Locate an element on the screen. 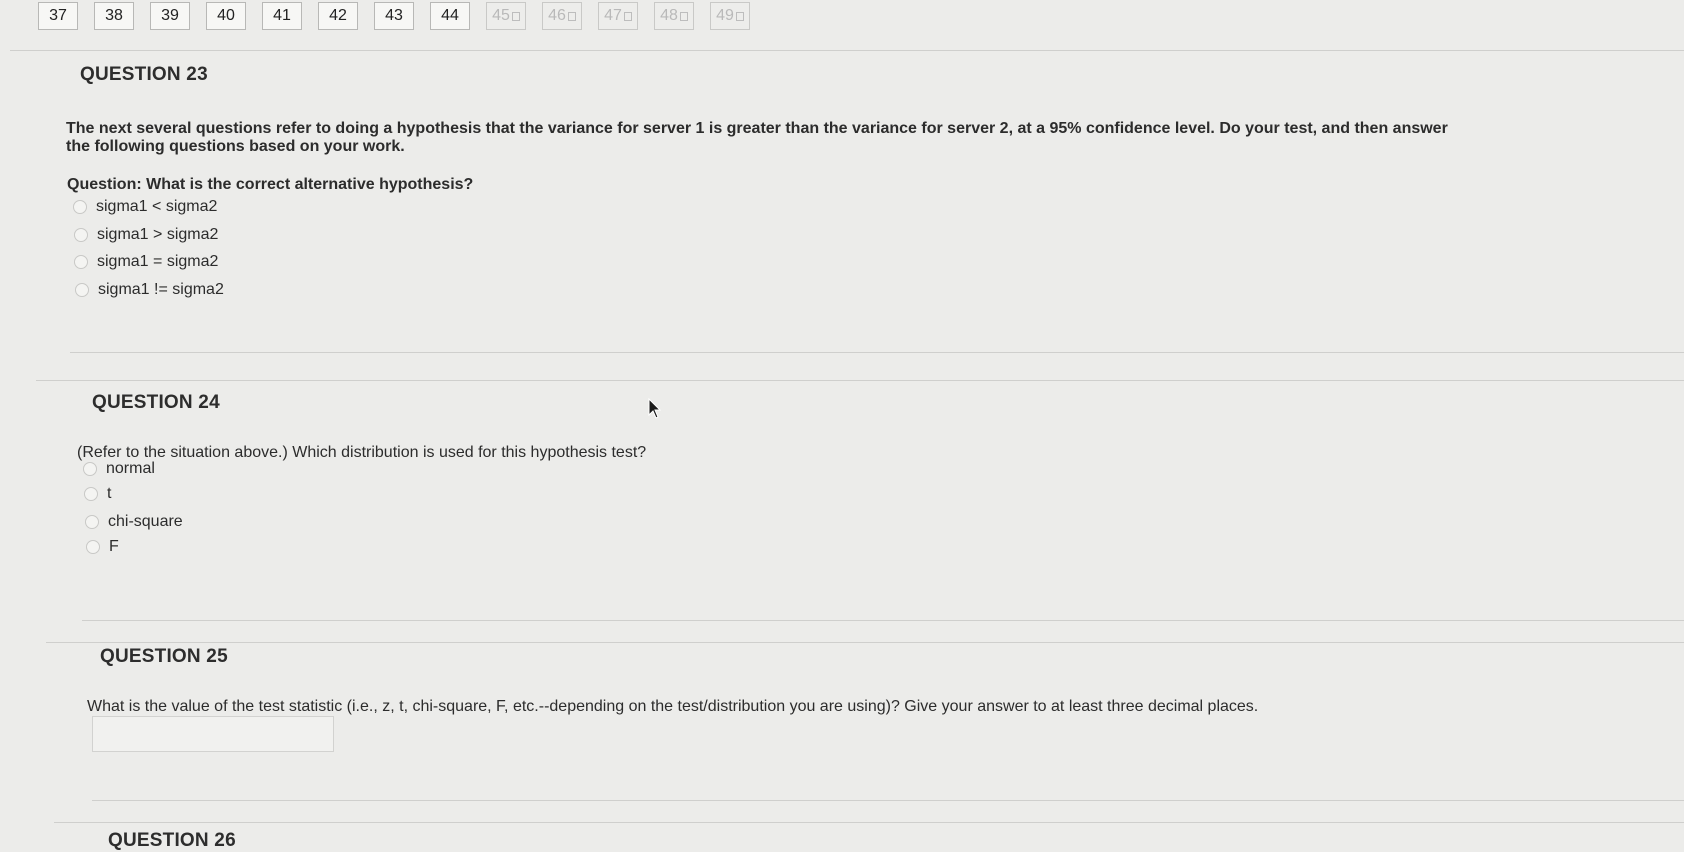 This screenshot has height=852, width=1684. option-label: chi-square is located at coordinates (145, 521).